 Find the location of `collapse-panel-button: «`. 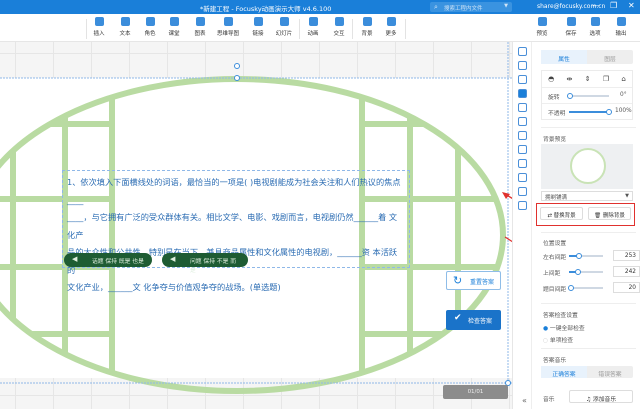

collapse-panel-button: « is located at coordinates (524, 400).